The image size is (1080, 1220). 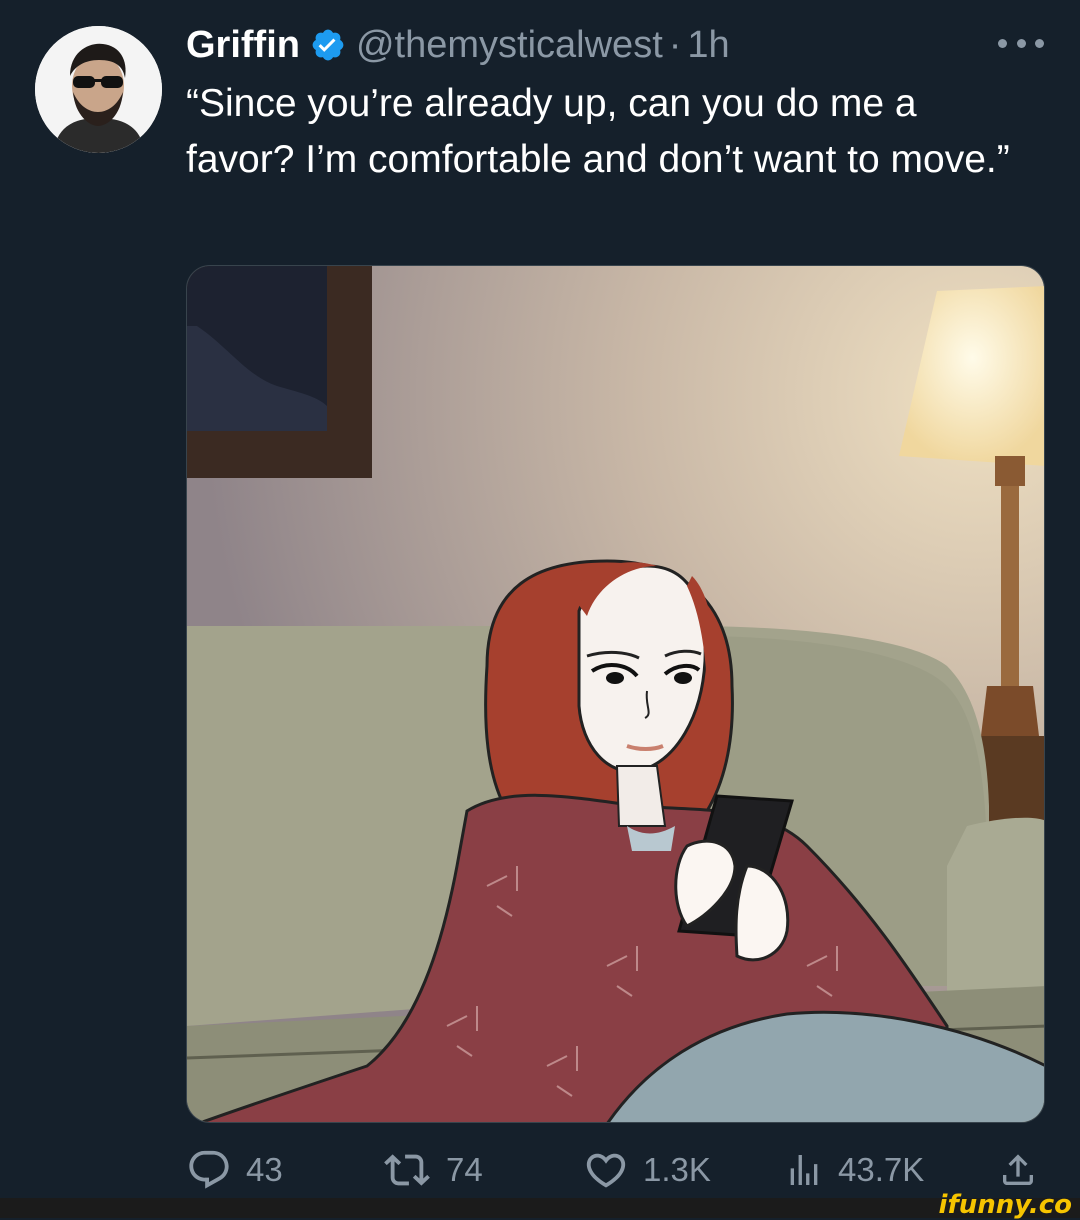 What do you see at coordinates (881, 1169) in the screenshot?
I see `views-count: 43.7K` at bounding box center [881, 1169].